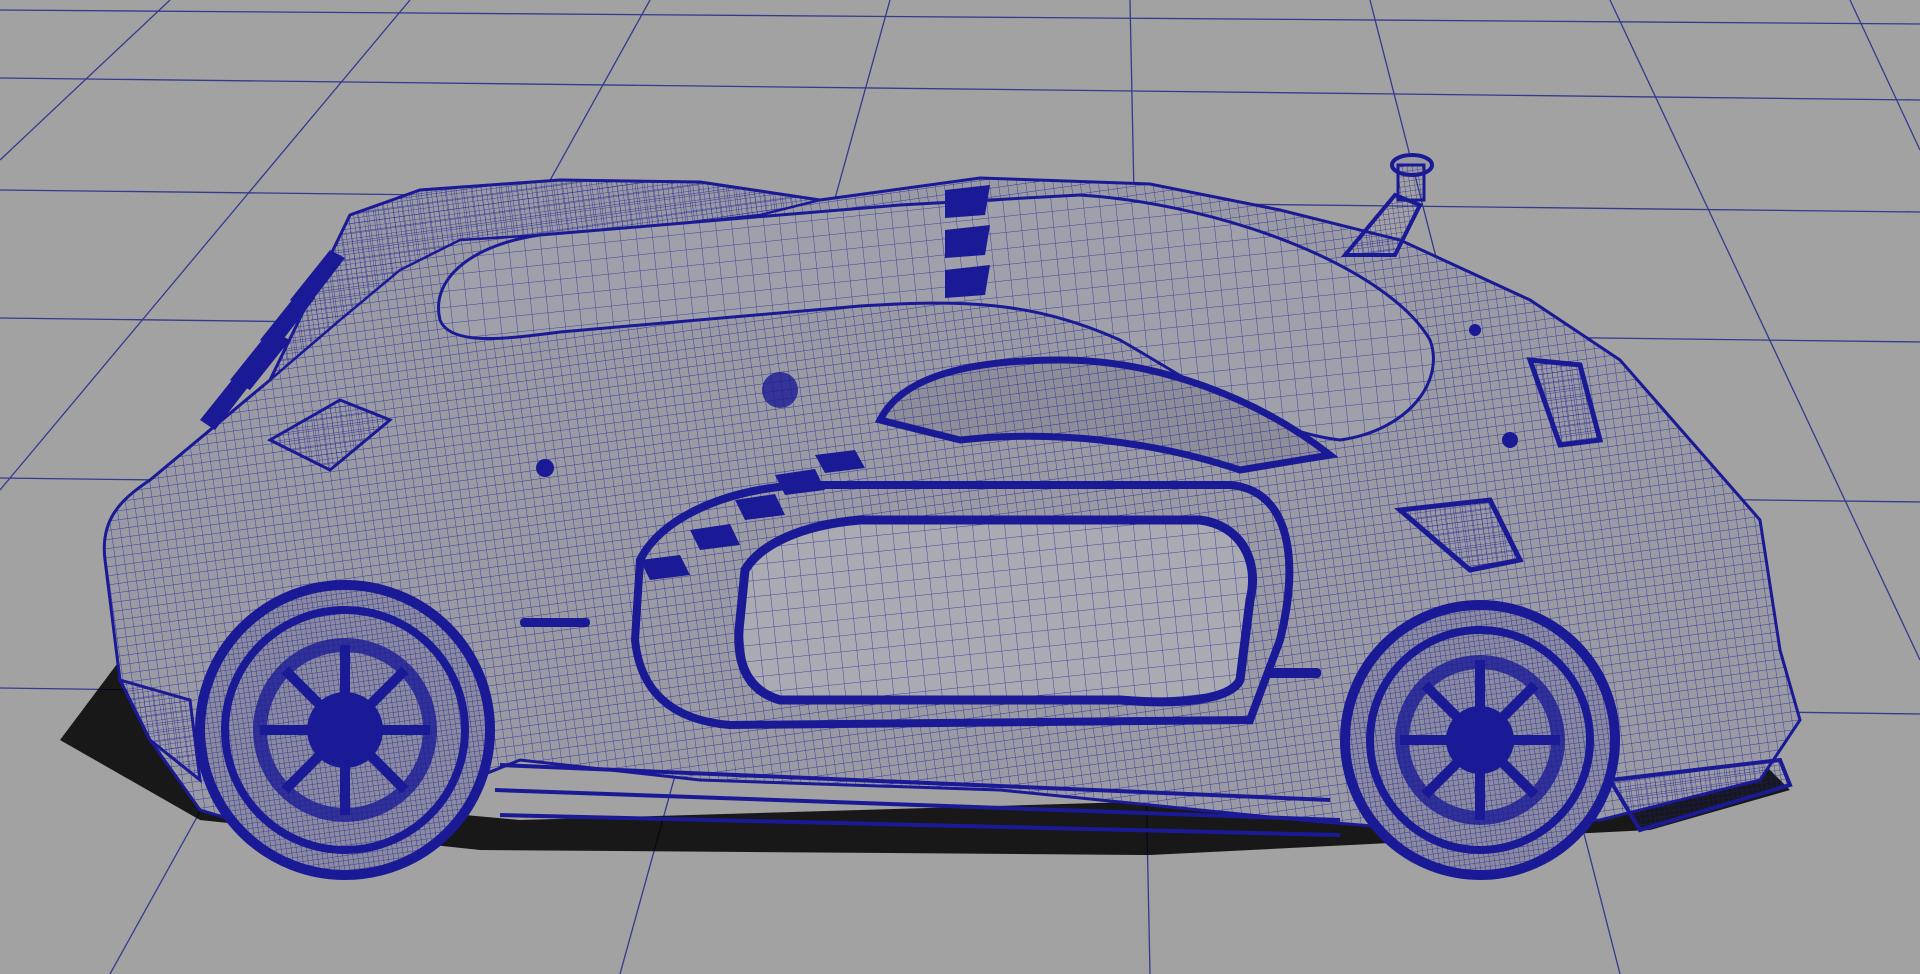  What do you see at coordinates (345, 730) in the screenshot?
I see `rear-wheel` at bounding box center [345, 730].